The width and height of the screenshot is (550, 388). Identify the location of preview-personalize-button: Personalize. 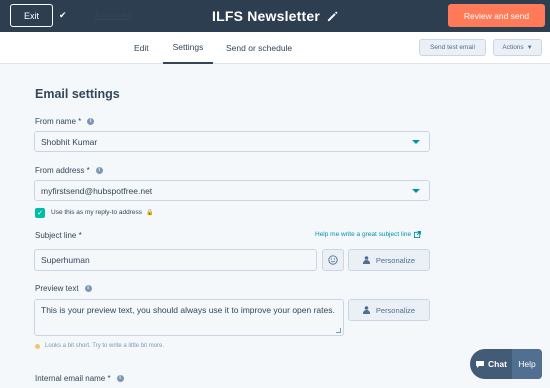
(389, 310).